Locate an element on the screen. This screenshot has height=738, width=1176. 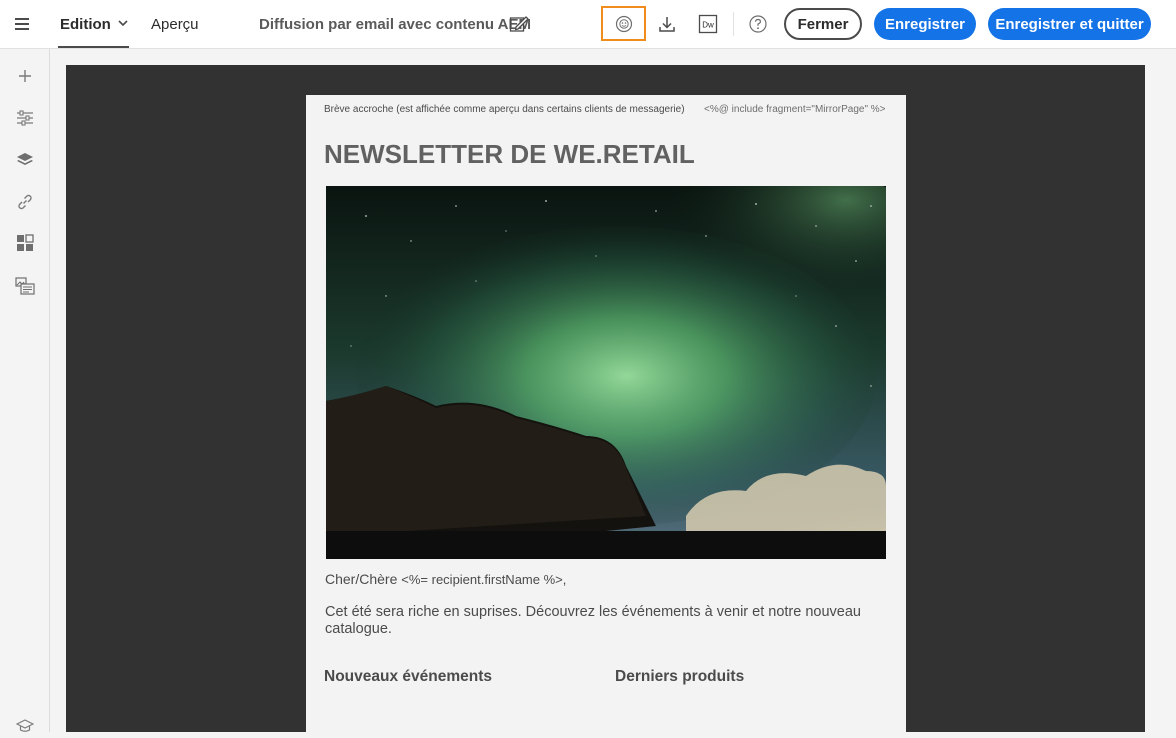
personalization-field: <%= recipient.firstName %>, is located at coordinates (484, 579).